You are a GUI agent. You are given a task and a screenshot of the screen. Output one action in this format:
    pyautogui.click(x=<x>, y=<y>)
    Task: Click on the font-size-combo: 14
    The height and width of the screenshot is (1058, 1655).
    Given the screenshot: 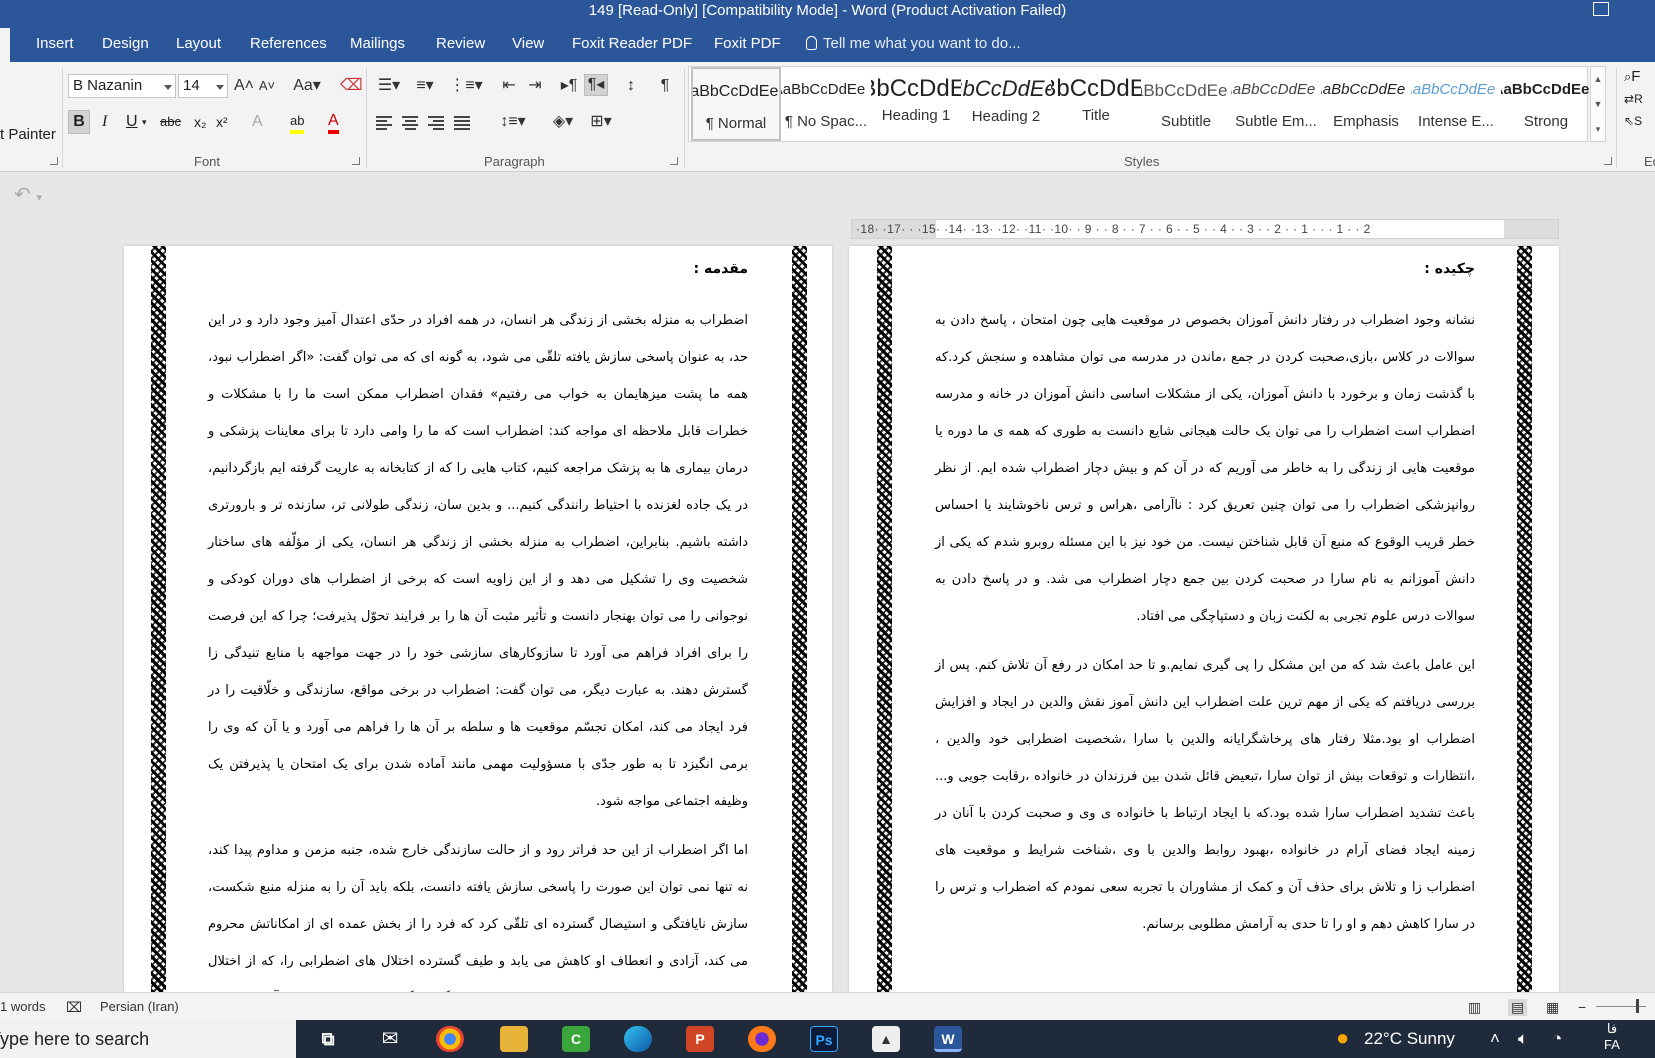 What is the action you would take?
    pyautogui.click(x=203, y=86)
    